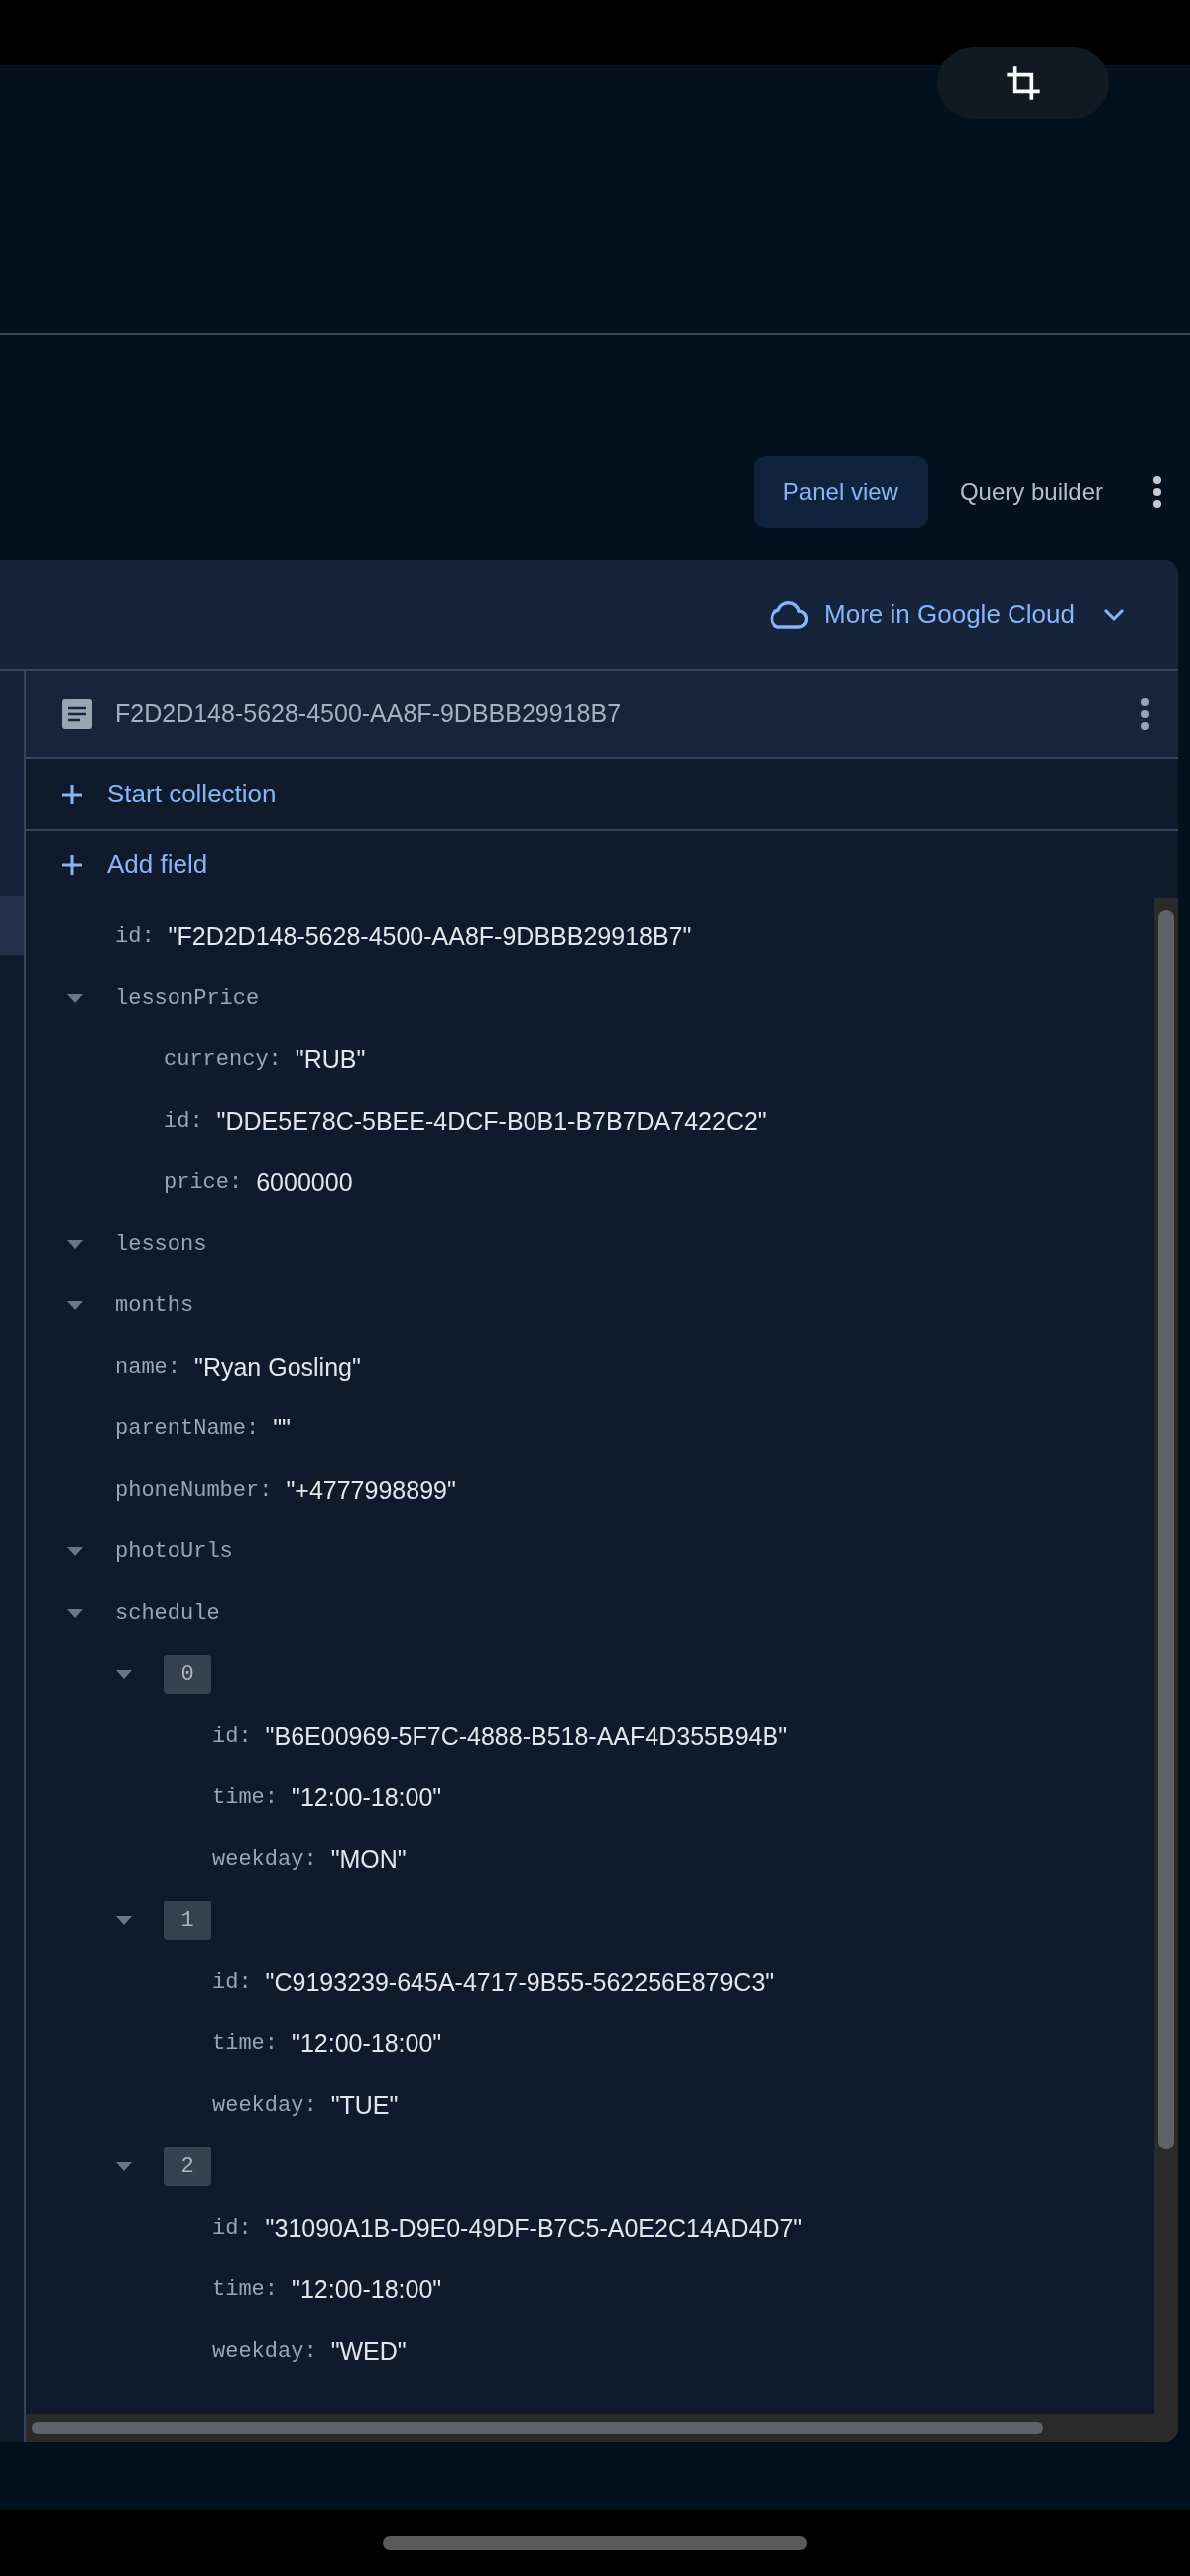 The height and width of the screenshot is (2576, 1190). What do you see at coordinates (1114, 614) in the screenshot?
I see `chevron-down-icon` at bounding box center [1114, 614].